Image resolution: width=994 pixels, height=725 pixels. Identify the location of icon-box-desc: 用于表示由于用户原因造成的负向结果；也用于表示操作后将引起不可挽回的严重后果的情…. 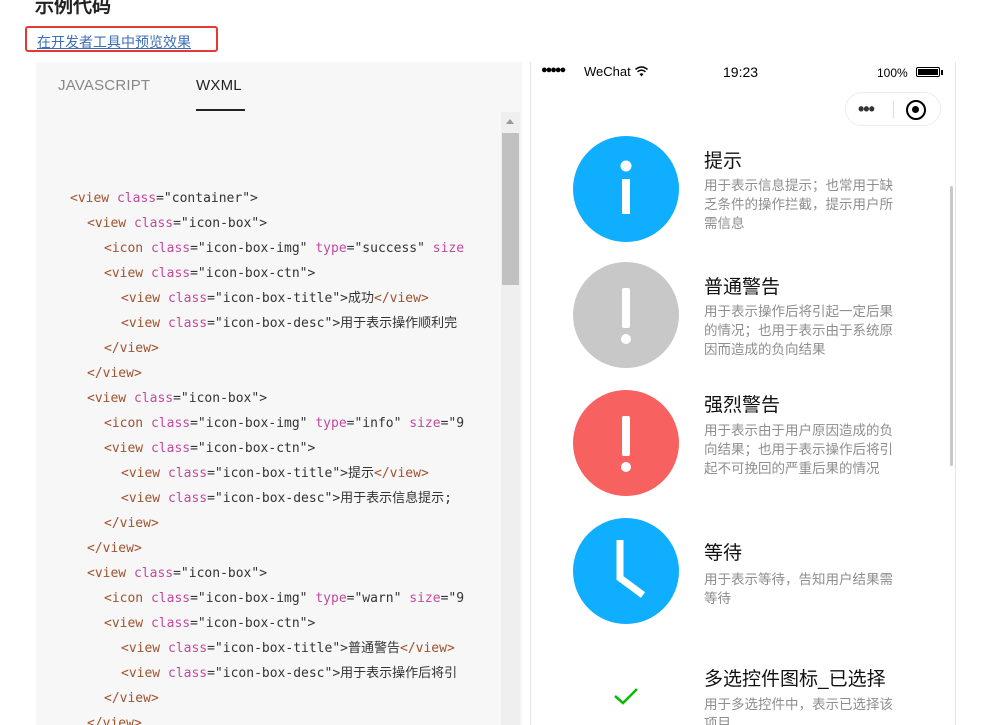
(798, 449).